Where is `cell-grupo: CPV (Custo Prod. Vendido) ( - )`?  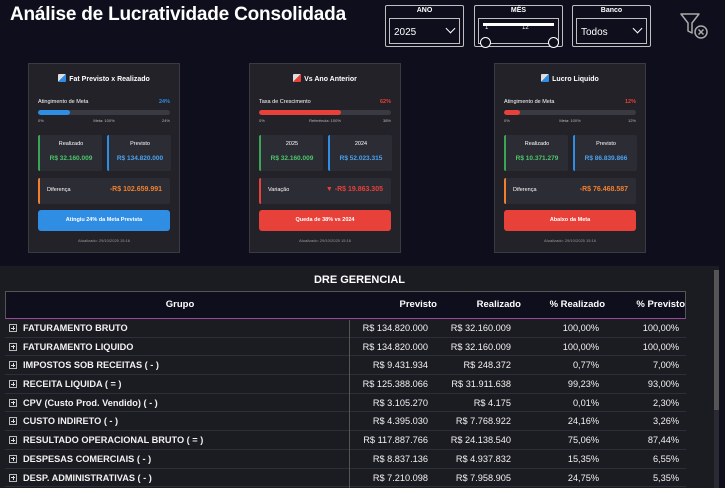 cell-grupo: CPV (Custo Prod. Vendido) ( - ) is located at coordinates (90, 402).